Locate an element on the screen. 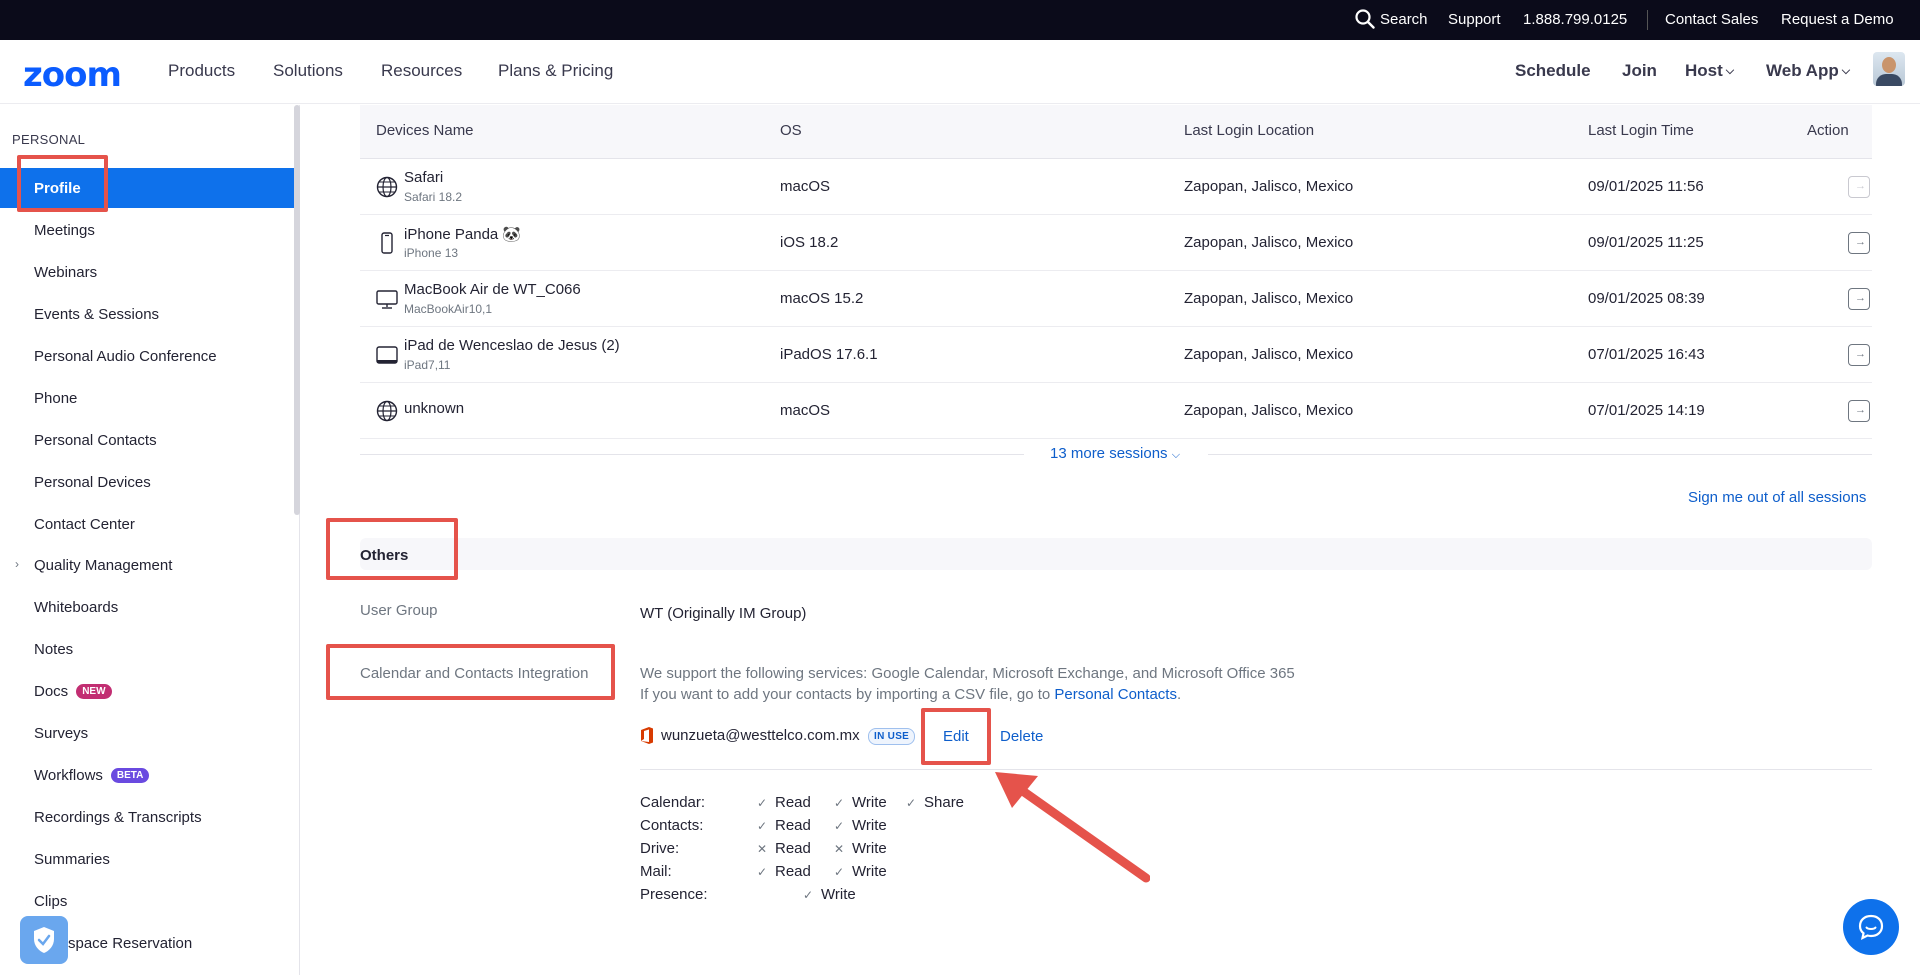 This screenshot has width=1920, height=975. nav-schedule: Schedule is located at coordinates (1553, 71).